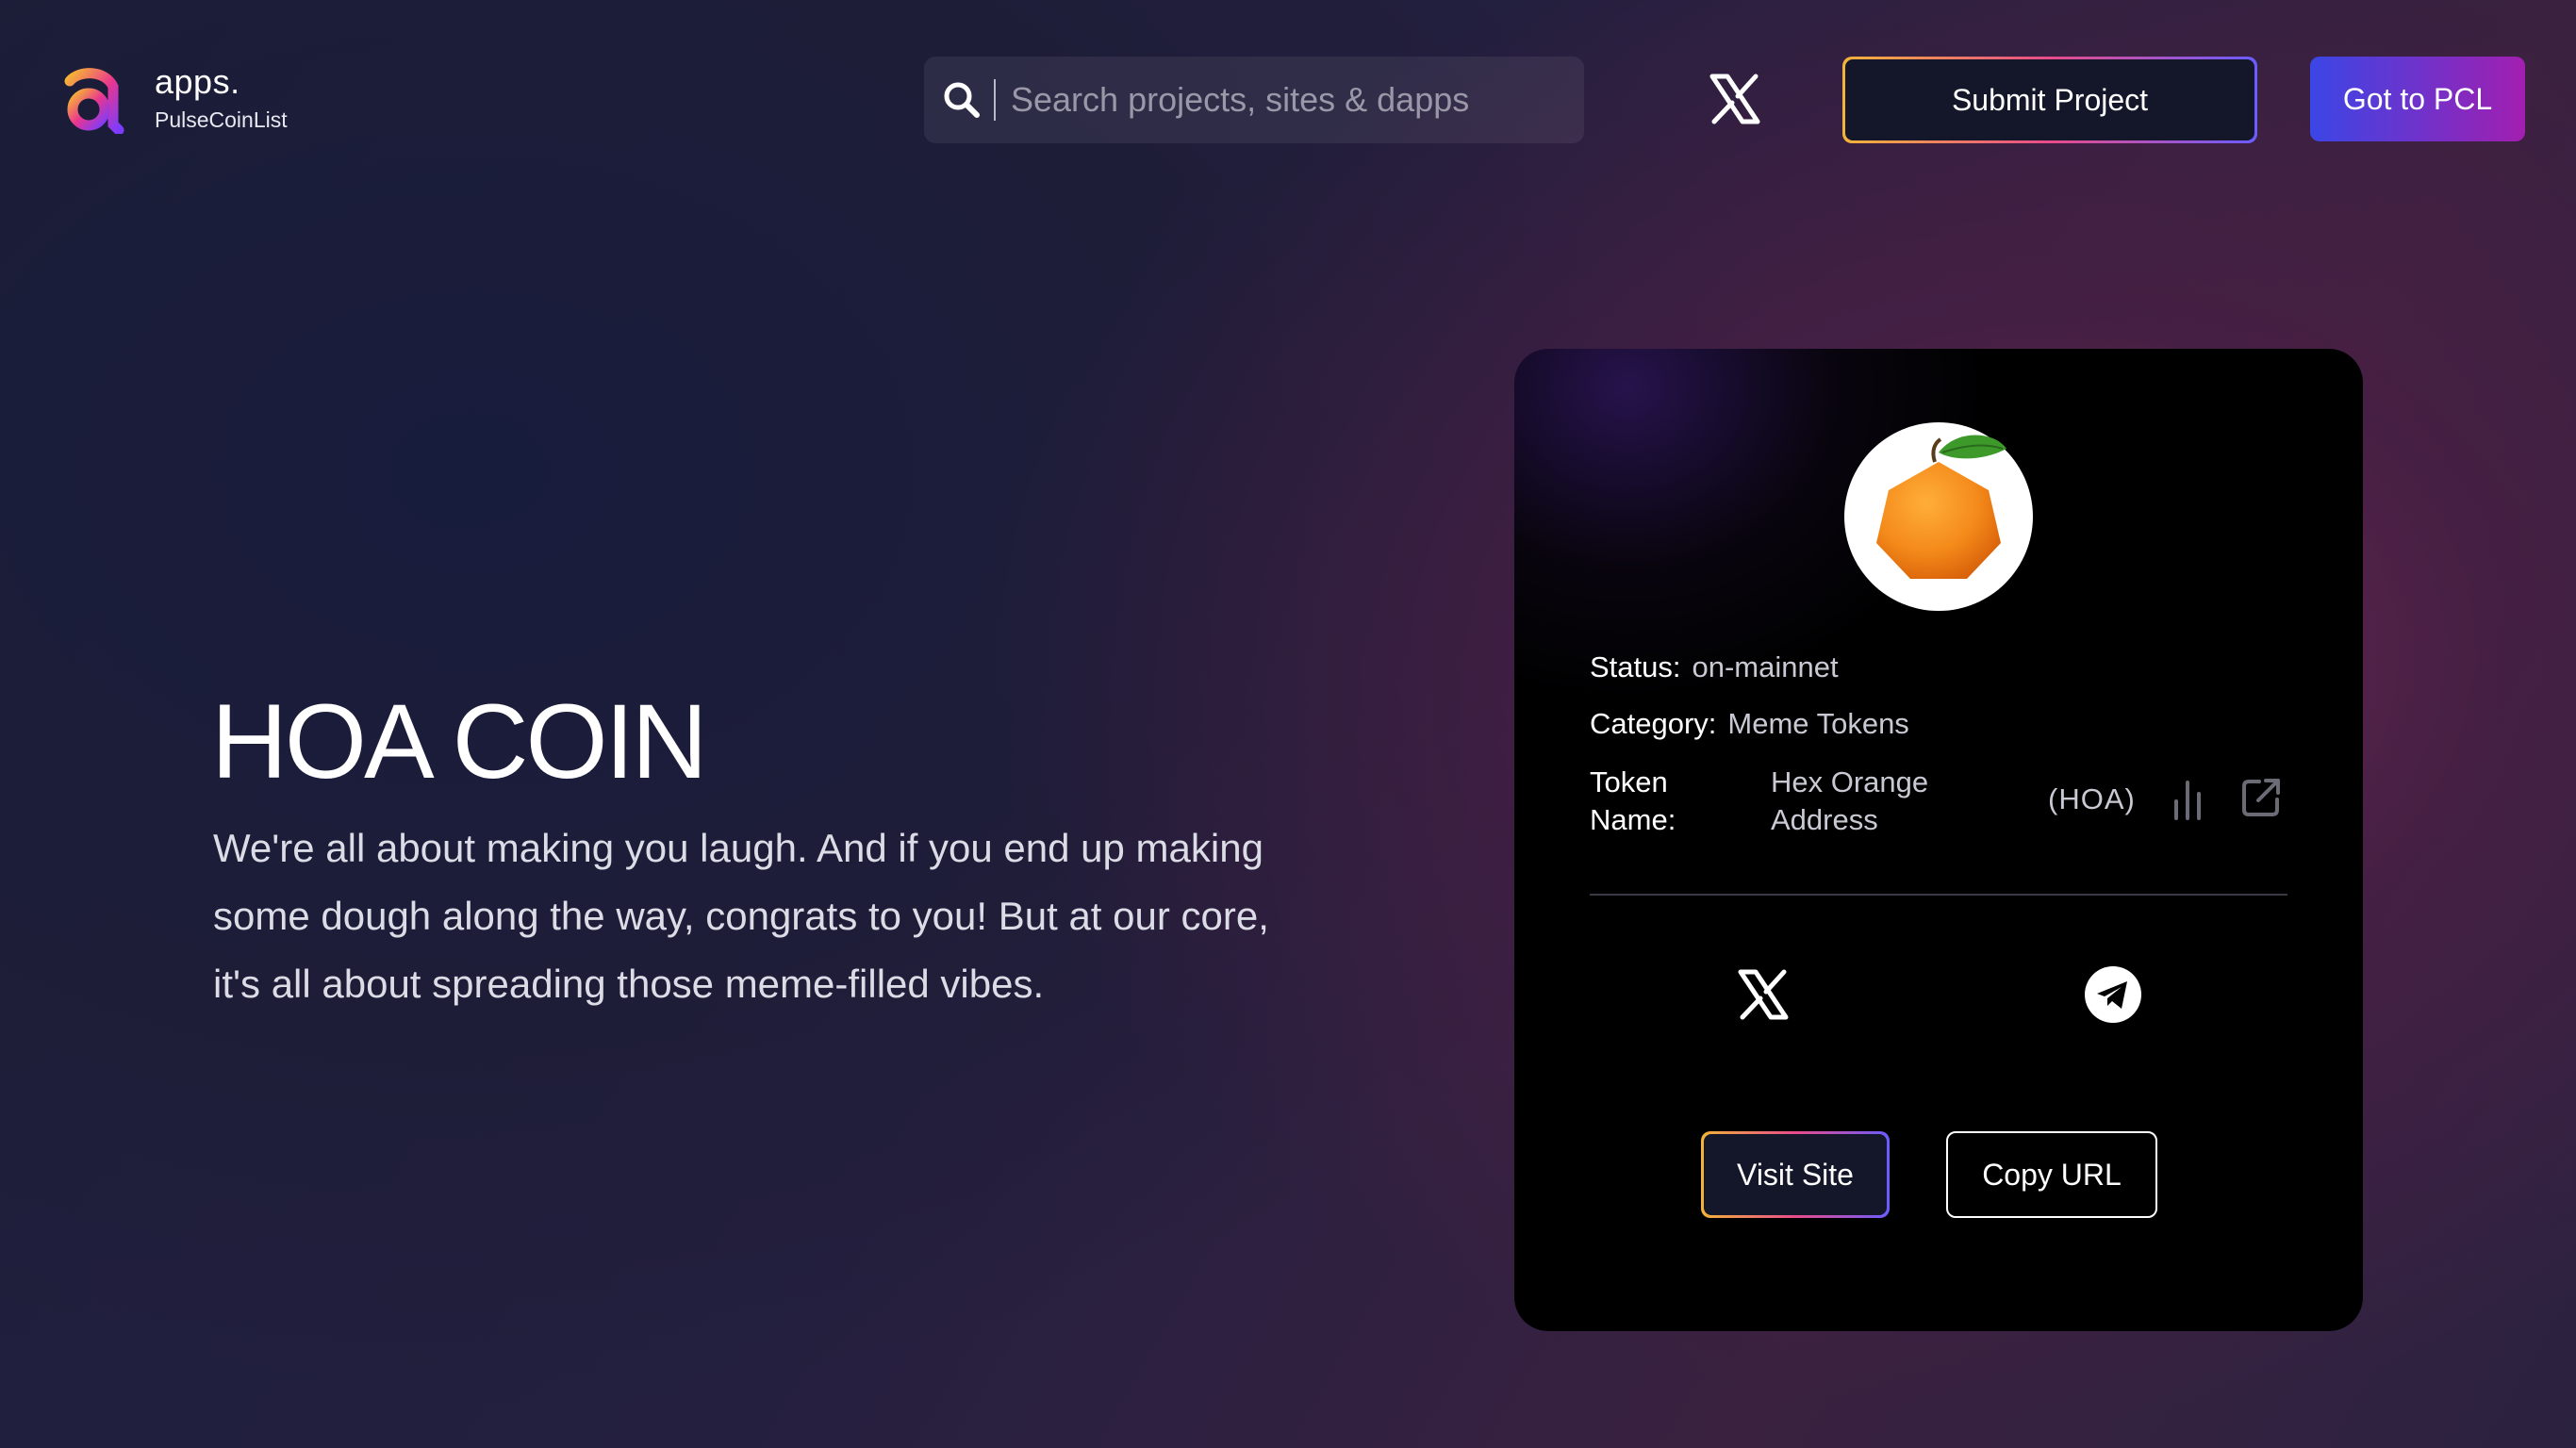 This screenshot has height=1448, width=2576. Describe the element at coordinates (1633, 800) in the screenshot. I see `token-name-label: Token Name:` at that location.